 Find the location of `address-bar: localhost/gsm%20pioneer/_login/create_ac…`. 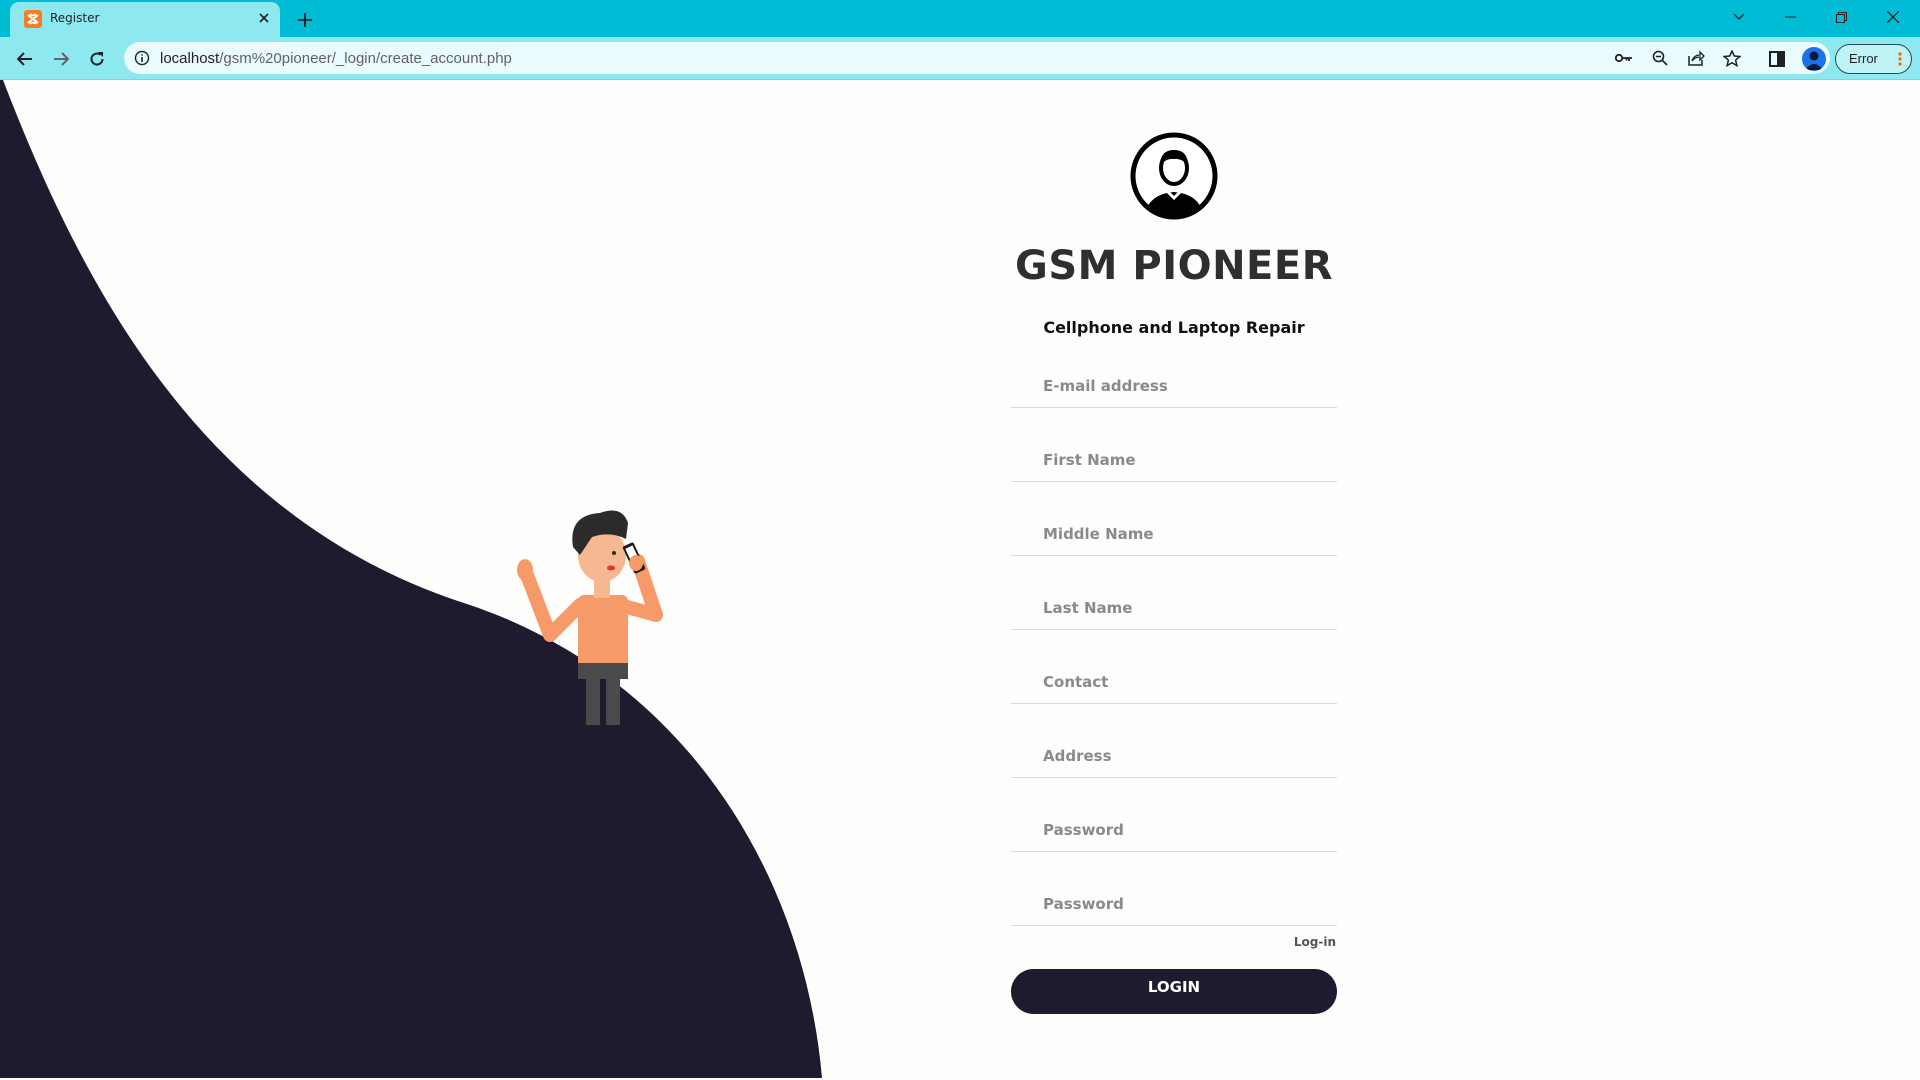

address-bar: localhost/gsm%20pioneer/_login/create_ac… is located at coordinates (977, 58).